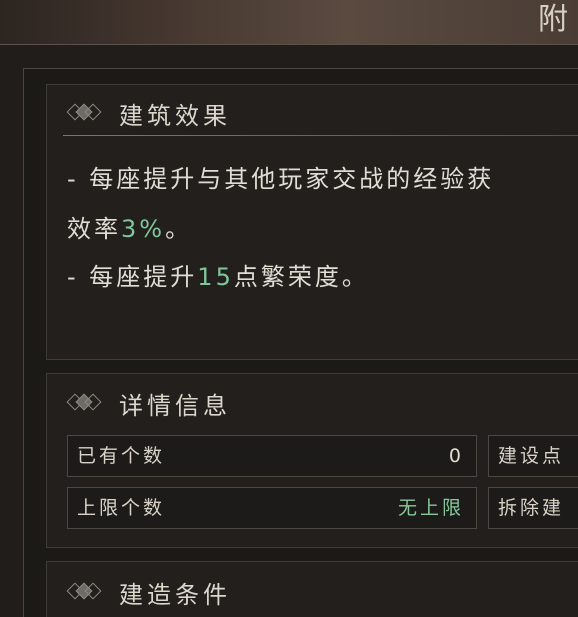  Describe the element at coordinates (320, 135) in the screenshot. I see `header-divider` at that location.